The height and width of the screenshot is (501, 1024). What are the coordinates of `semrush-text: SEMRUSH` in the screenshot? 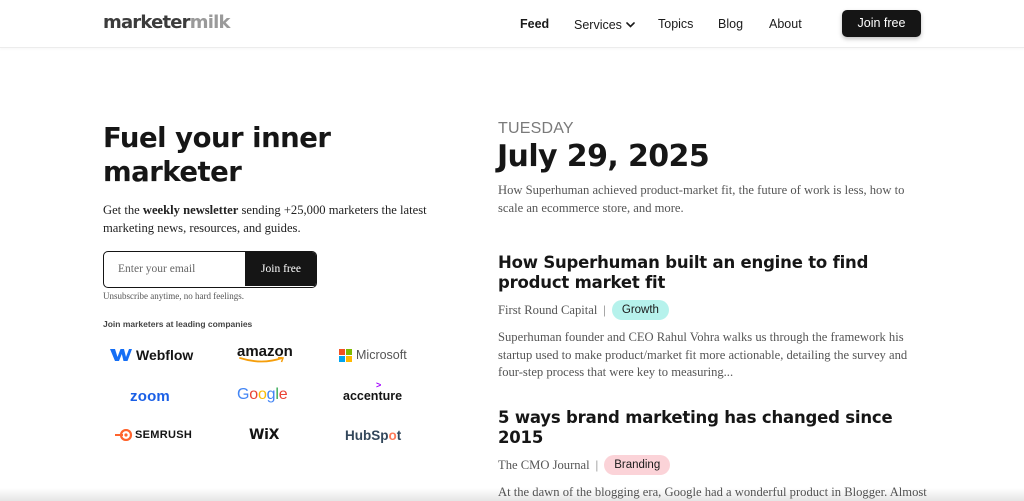 It's located at (164, 435).